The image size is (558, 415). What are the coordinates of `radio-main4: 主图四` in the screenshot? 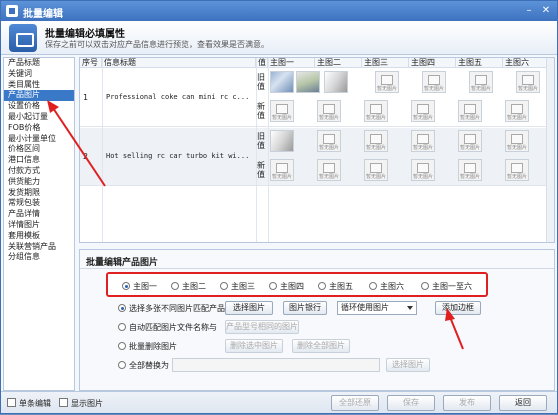 It's located at (286, 286).